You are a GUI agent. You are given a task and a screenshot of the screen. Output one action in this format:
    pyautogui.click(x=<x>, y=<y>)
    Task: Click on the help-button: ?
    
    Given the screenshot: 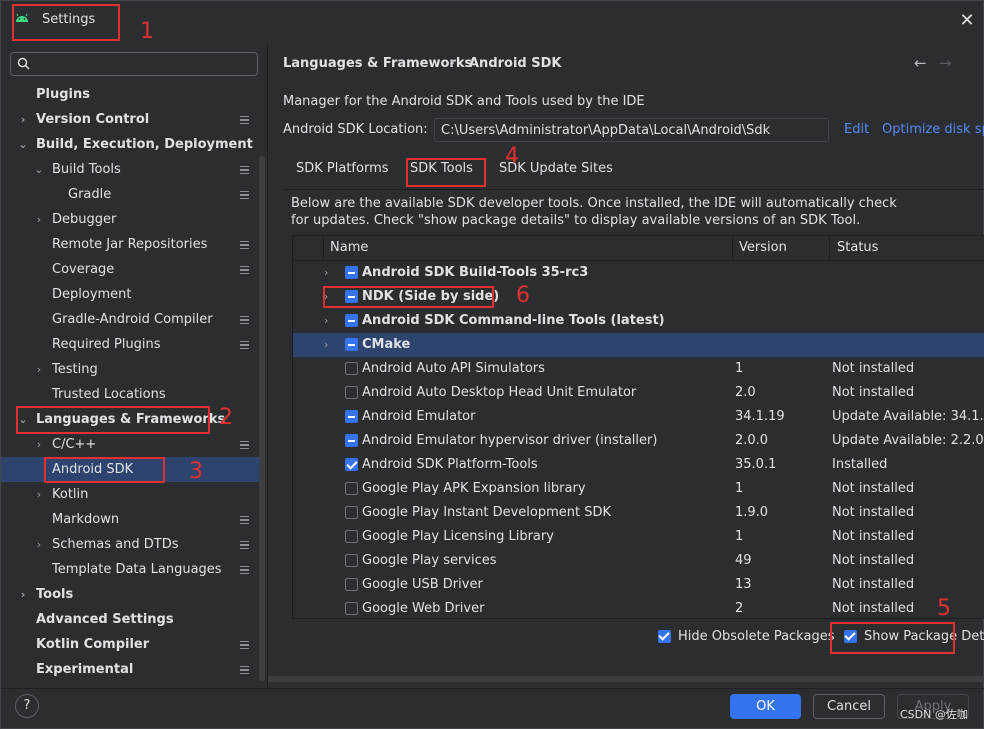 What is the action you would take?
    pyautogui.click(x=27, y=706)
    